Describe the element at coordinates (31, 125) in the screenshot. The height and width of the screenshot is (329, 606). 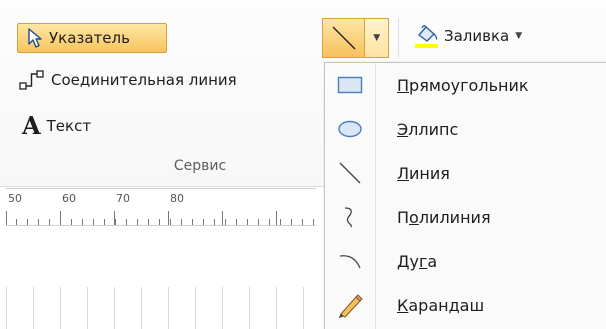
I see `text-icon: A` at that location.